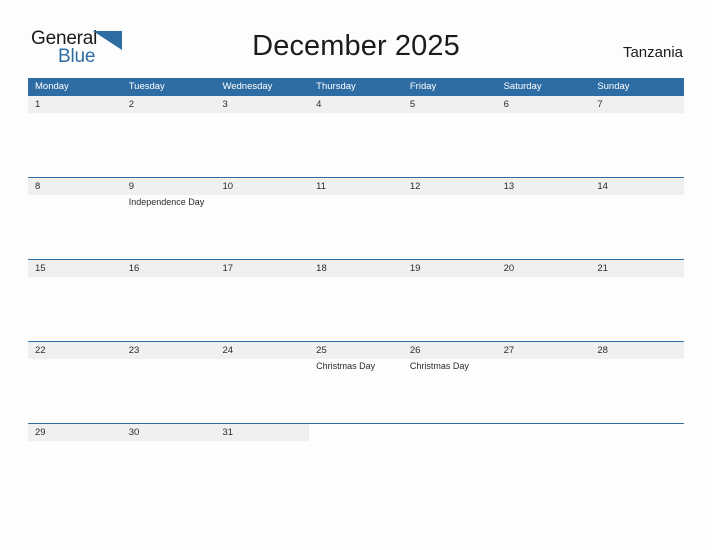  I want to click on calendar-week-cells: 15 16 17 18 19 20 21, so click(356, 300).